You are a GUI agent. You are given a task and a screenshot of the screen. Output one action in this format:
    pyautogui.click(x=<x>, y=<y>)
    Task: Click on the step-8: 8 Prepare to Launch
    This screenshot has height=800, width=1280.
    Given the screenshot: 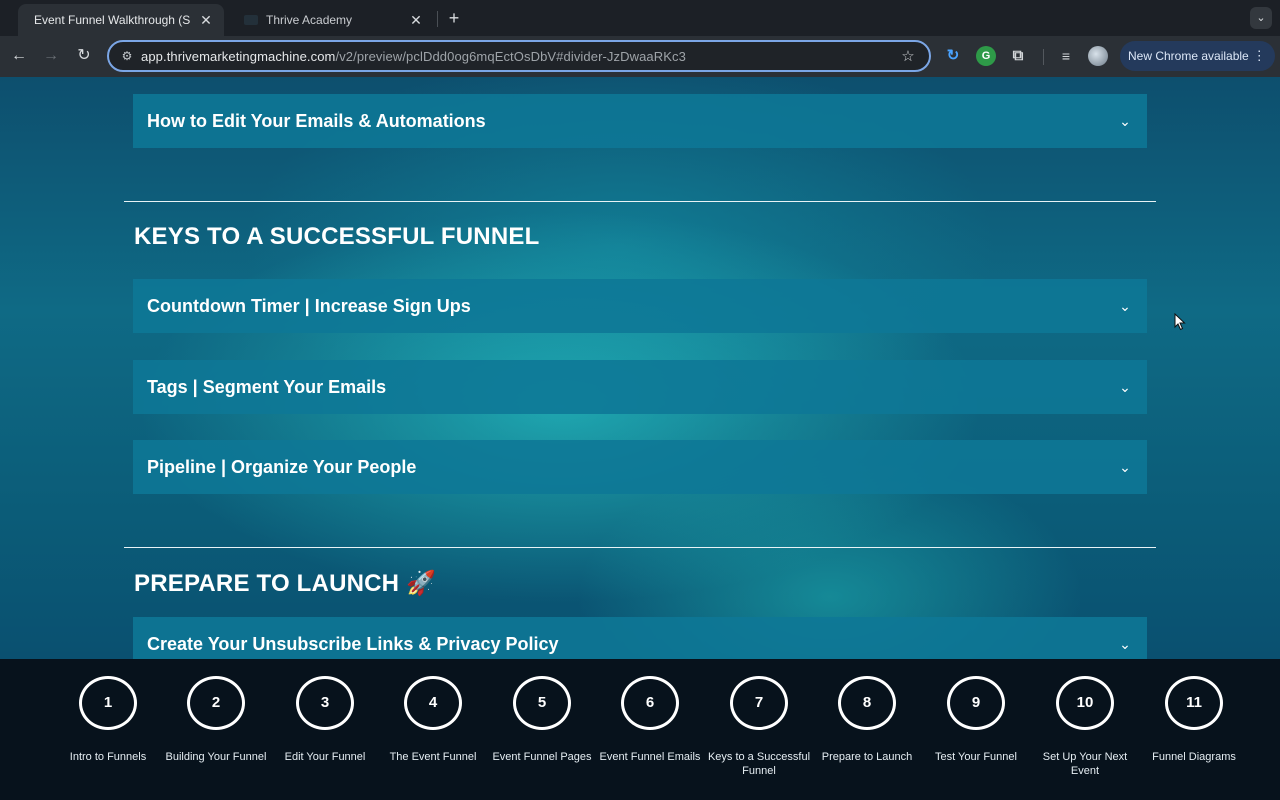 What is the action you would take?
    pyautogui.click(x=867, y=720)
    